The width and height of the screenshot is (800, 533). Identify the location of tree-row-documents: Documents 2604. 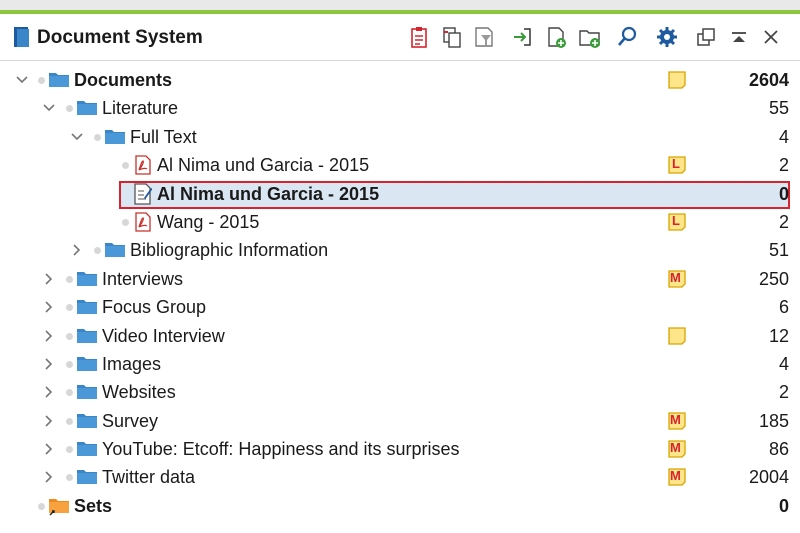
(400, 80).